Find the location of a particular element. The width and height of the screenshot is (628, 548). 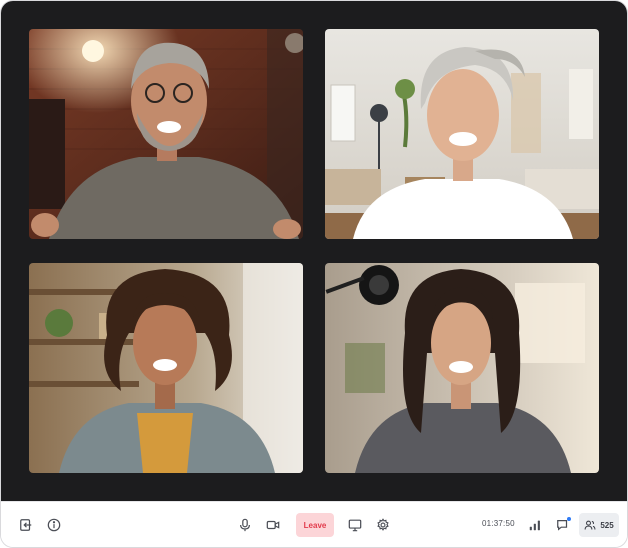

exit-button is located at coordinates (26, 525).